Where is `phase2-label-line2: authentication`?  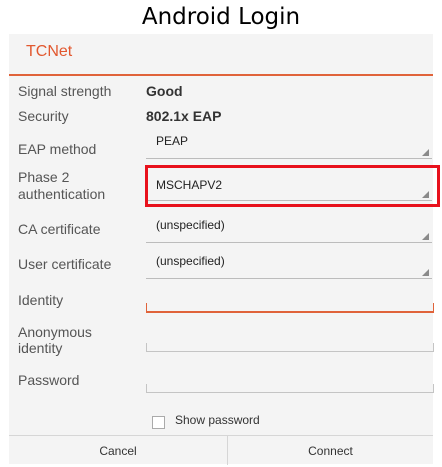 phase2-label-line2: authentication is located at coordinates (62, 194).